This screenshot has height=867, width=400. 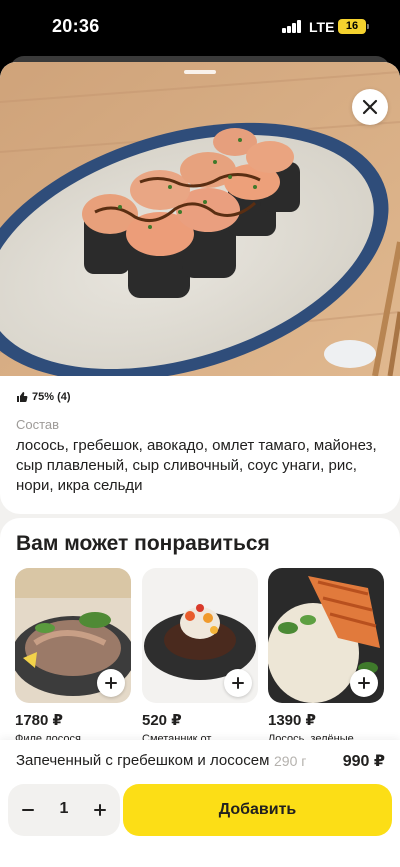 I want to click on status-bar: 20:36 LTE 16, so click(x=200, y=28).